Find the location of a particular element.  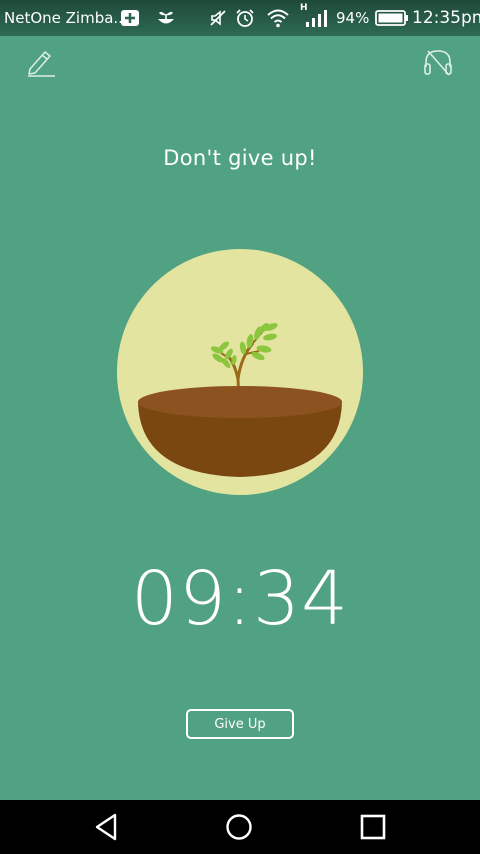

give-up-button: Give Up is located at coordinates (240, 724).